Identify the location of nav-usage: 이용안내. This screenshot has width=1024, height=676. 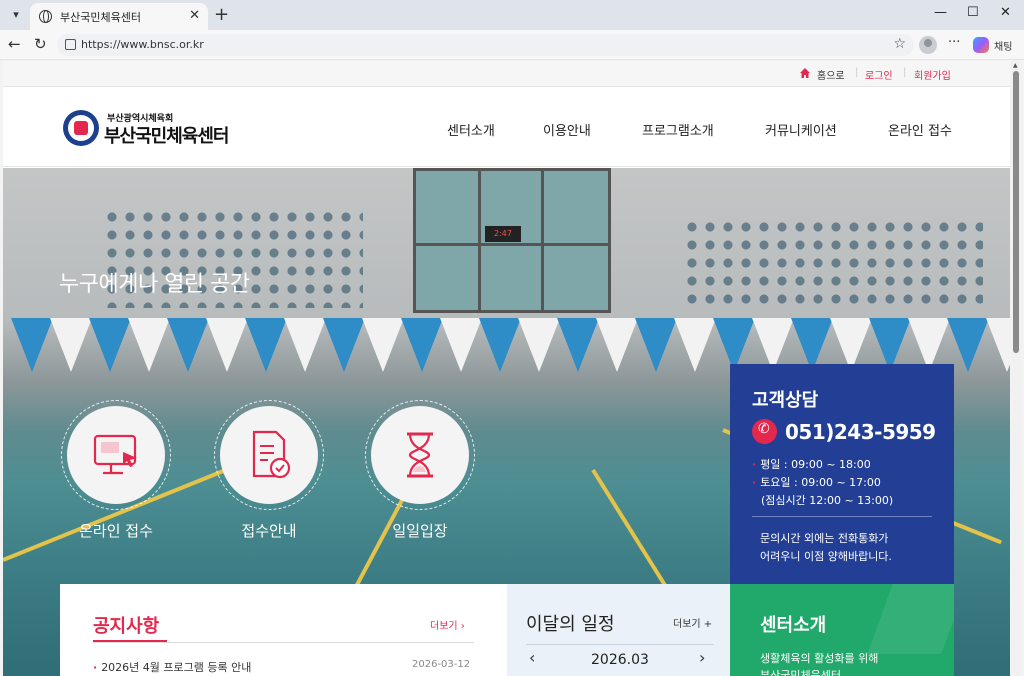
(567, 129).